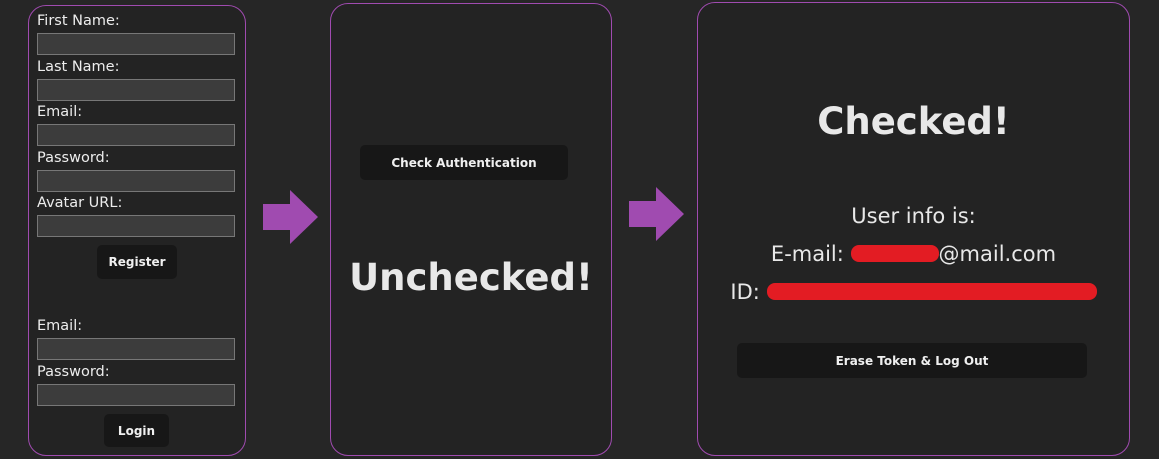 Image resolution: width=1159 pixels, height=459 pixels. What do you see at coordinates (80, 203) in the screenshot?
I see `avatar-url-label: Avatar URL:` at bounding box center [80, 203].